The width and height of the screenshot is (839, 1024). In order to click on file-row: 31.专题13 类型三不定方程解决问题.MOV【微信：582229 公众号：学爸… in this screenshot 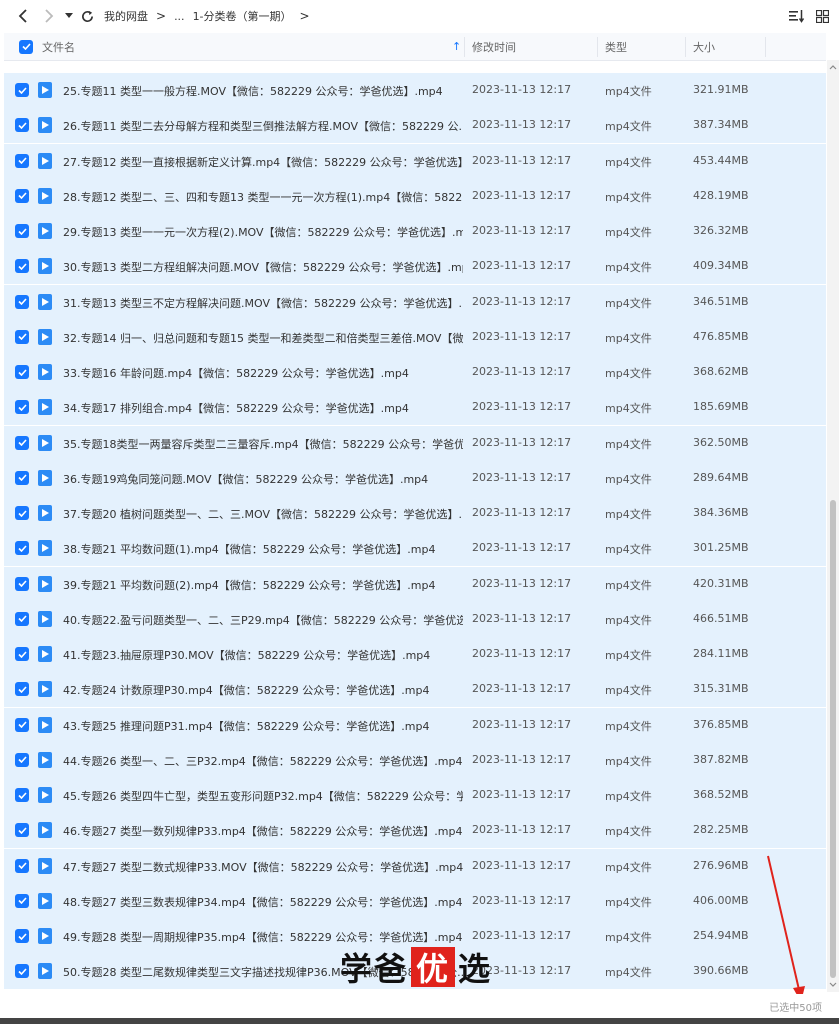, I will do `click(415, 302)`.